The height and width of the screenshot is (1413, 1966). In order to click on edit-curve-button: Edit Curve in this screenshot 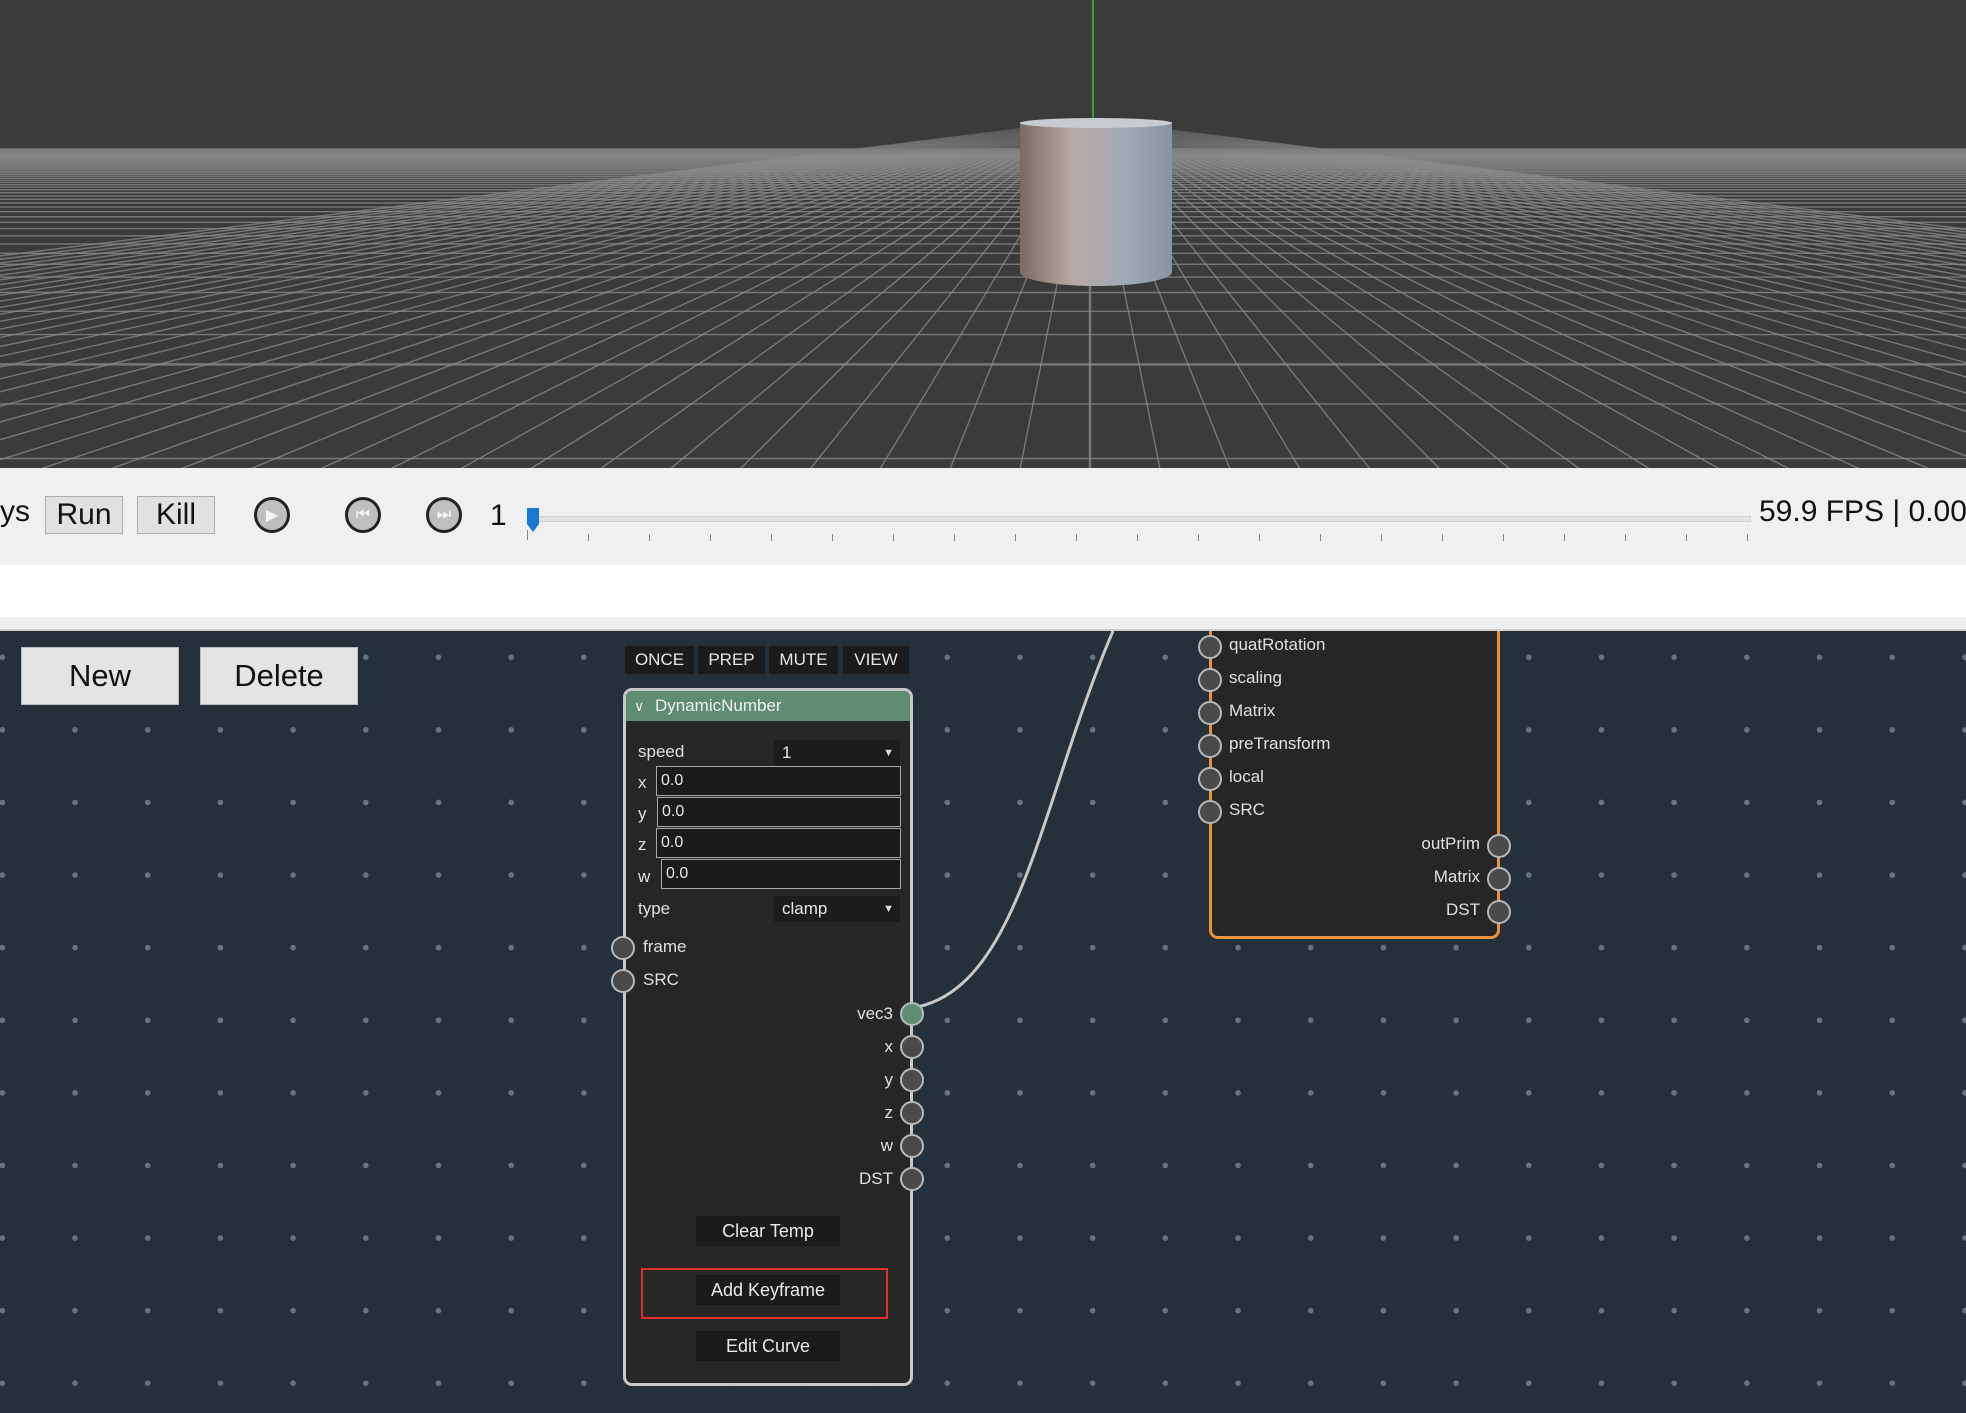, I will do `click(768, 1346)`.